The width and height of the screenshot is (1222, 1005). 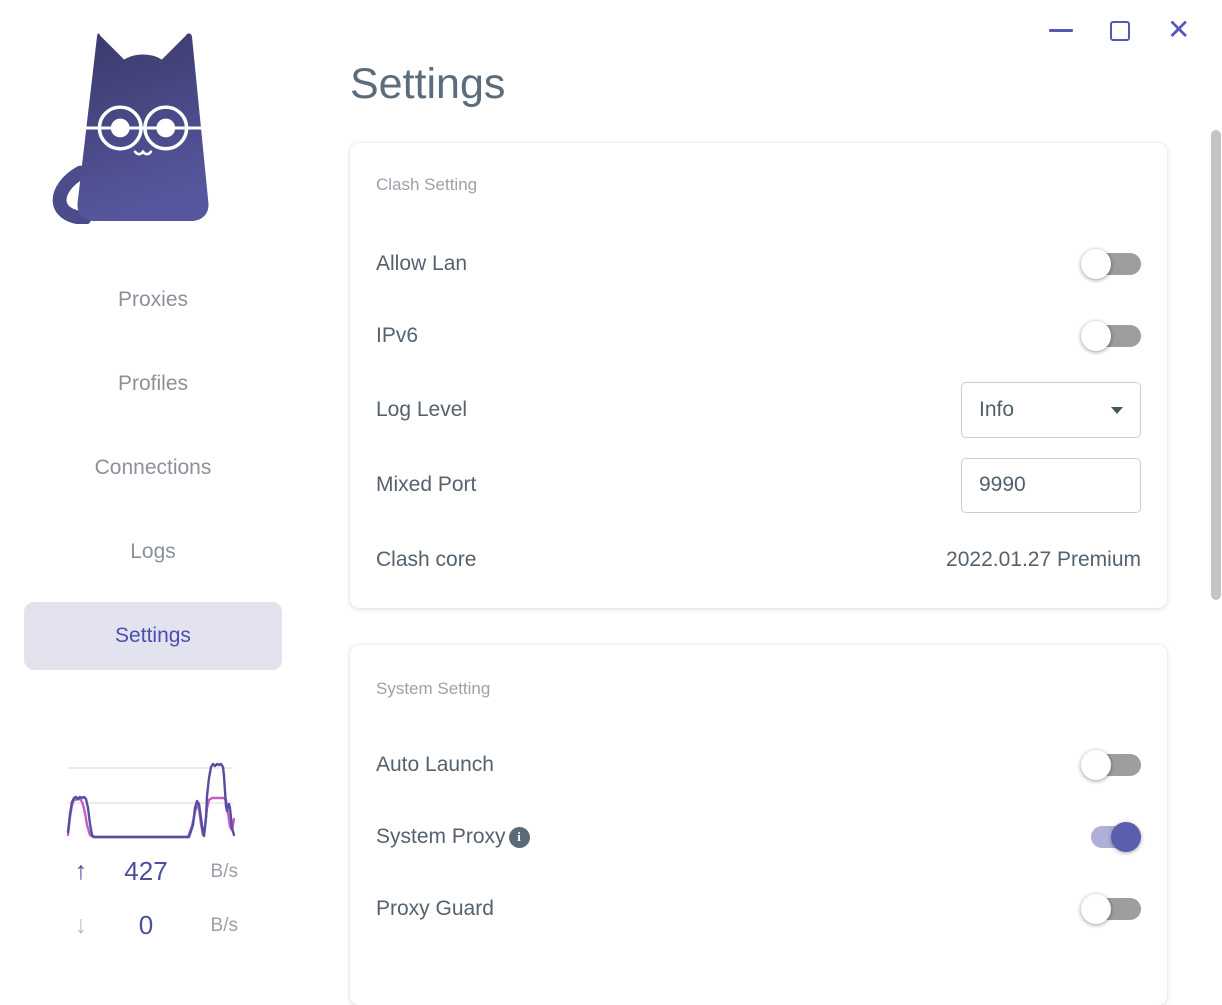 I want to click on auto-launch-label: Auto Launch, so click(x=435, y=764).